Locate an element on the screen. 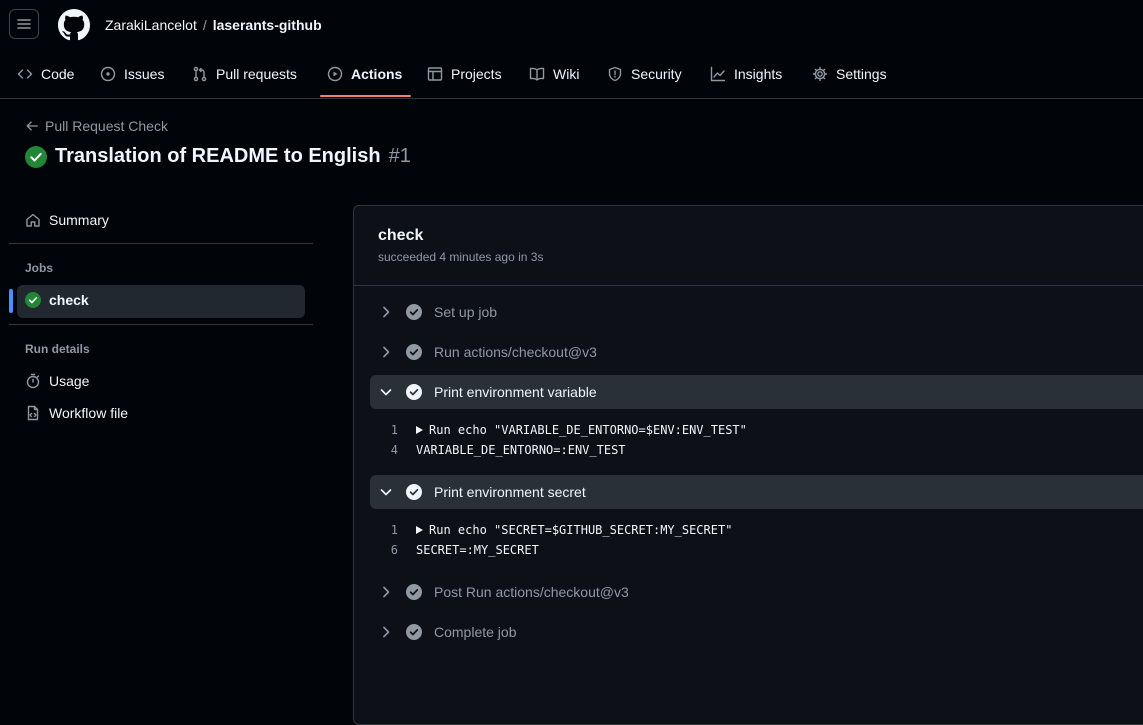 The width and height of the screenshot is (1143, 725). tab-wiki: Wiki is located at coordinates (554, 74).